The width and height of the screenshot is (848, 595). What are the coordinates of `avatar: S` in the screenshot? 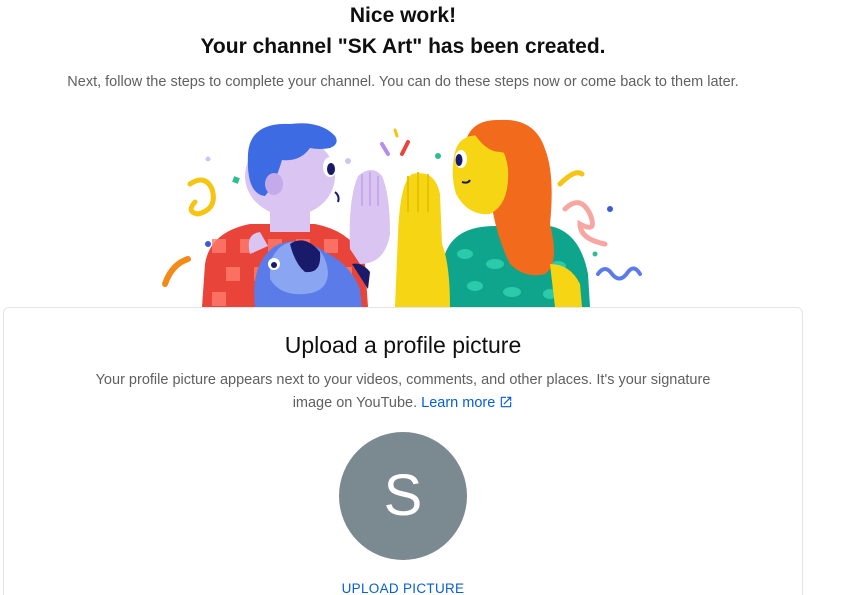 It's located at (403, 496).